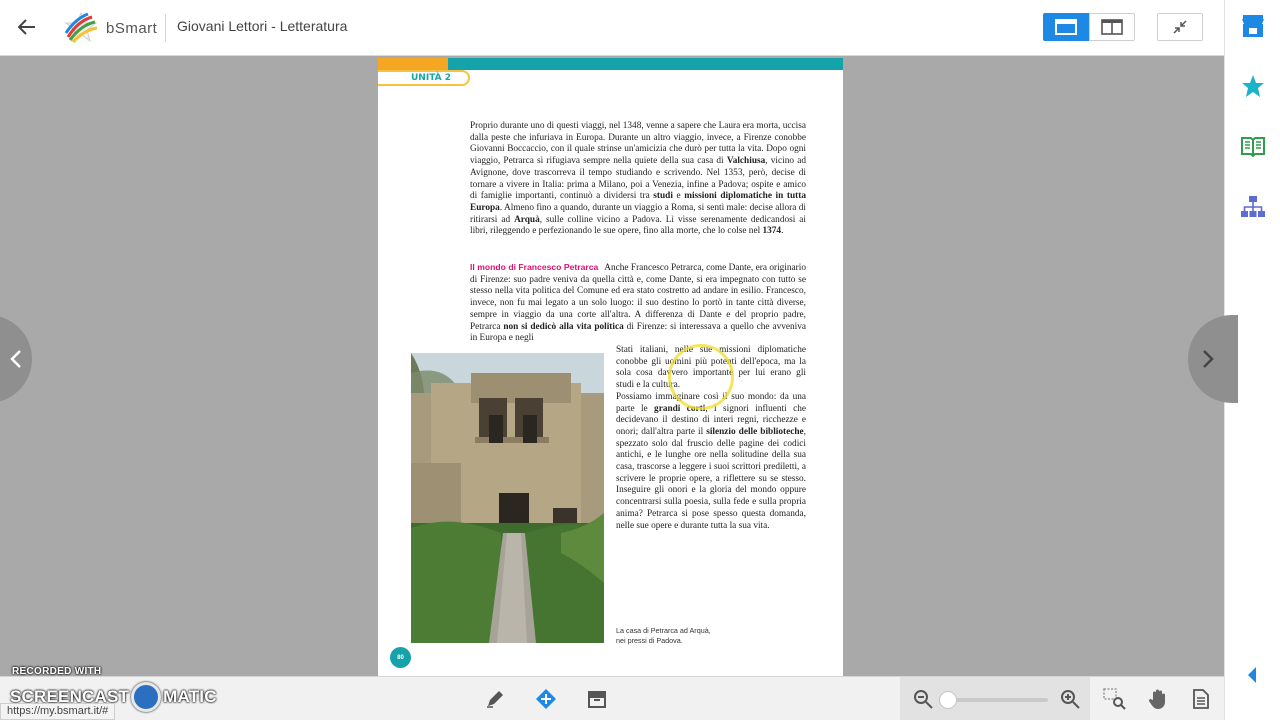 This screenshot has height=720, width=1280. I want to click on previous-page-button, so click(16, 359).